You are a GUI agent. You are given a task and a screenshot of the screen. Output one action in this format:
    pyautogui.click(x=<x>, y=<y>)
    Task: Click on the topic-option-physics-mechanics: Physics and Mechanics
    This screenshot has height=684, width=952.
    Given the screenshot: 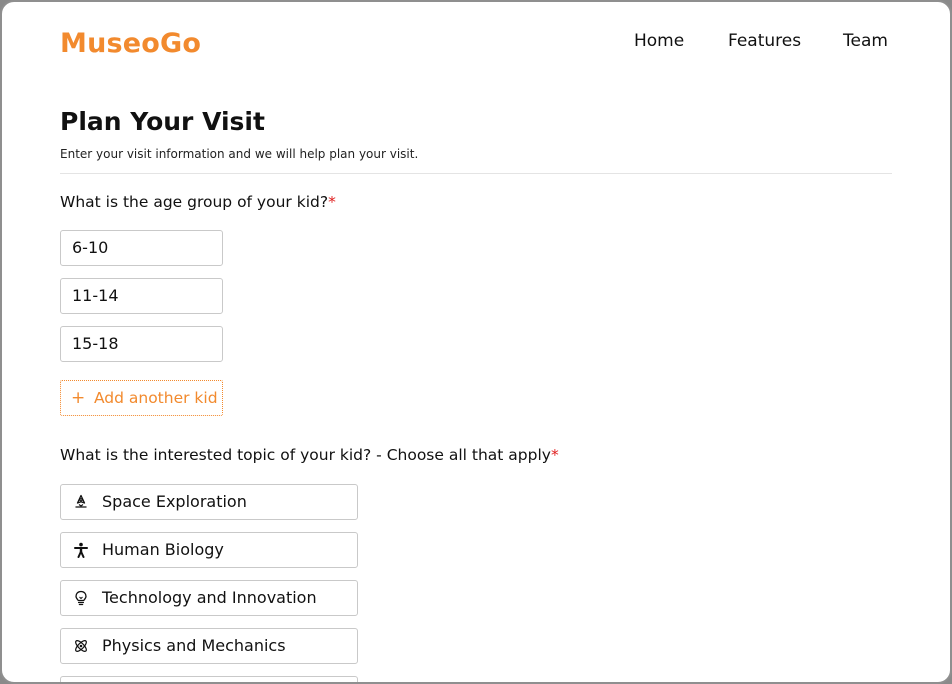 What is the action you would take?
    pyautogui.click(x=209, y=646)
    